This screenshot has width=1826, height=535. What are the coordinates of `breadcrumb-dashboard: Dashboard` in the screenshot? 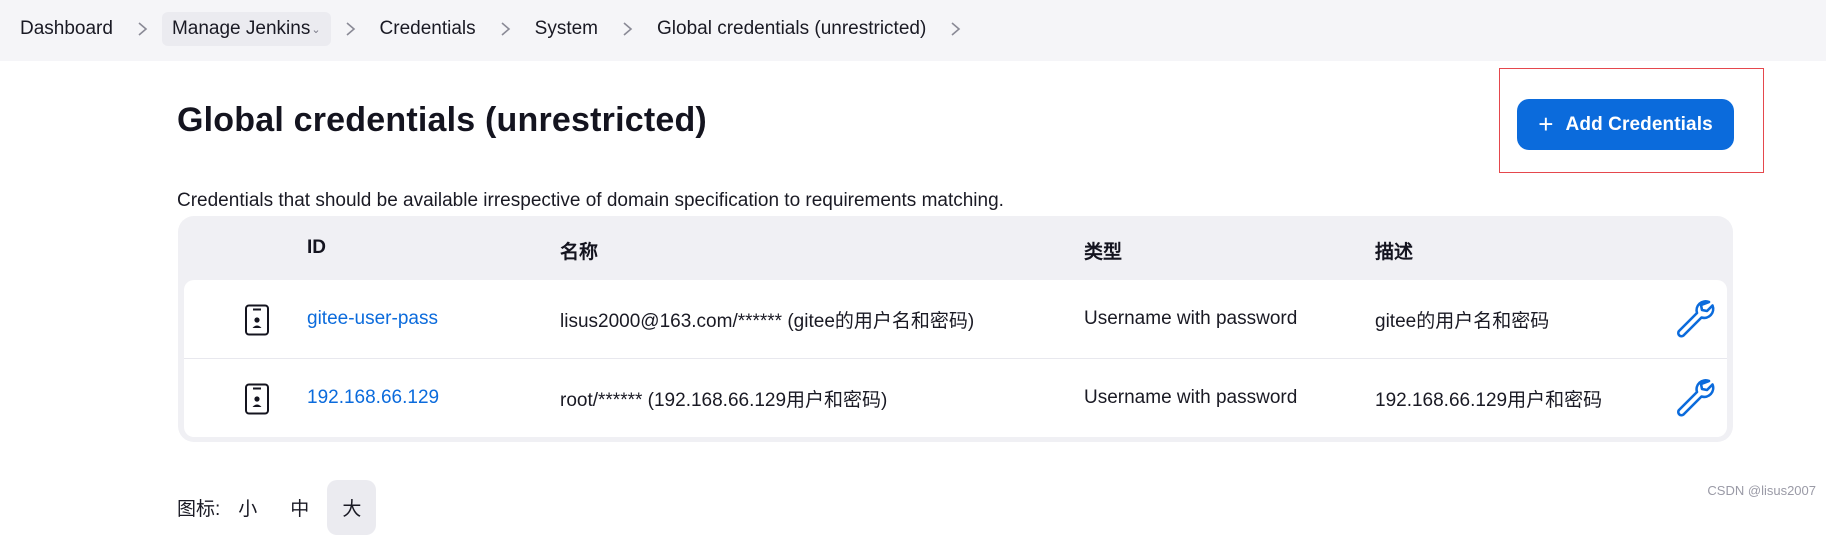 It's located at (66, 29).